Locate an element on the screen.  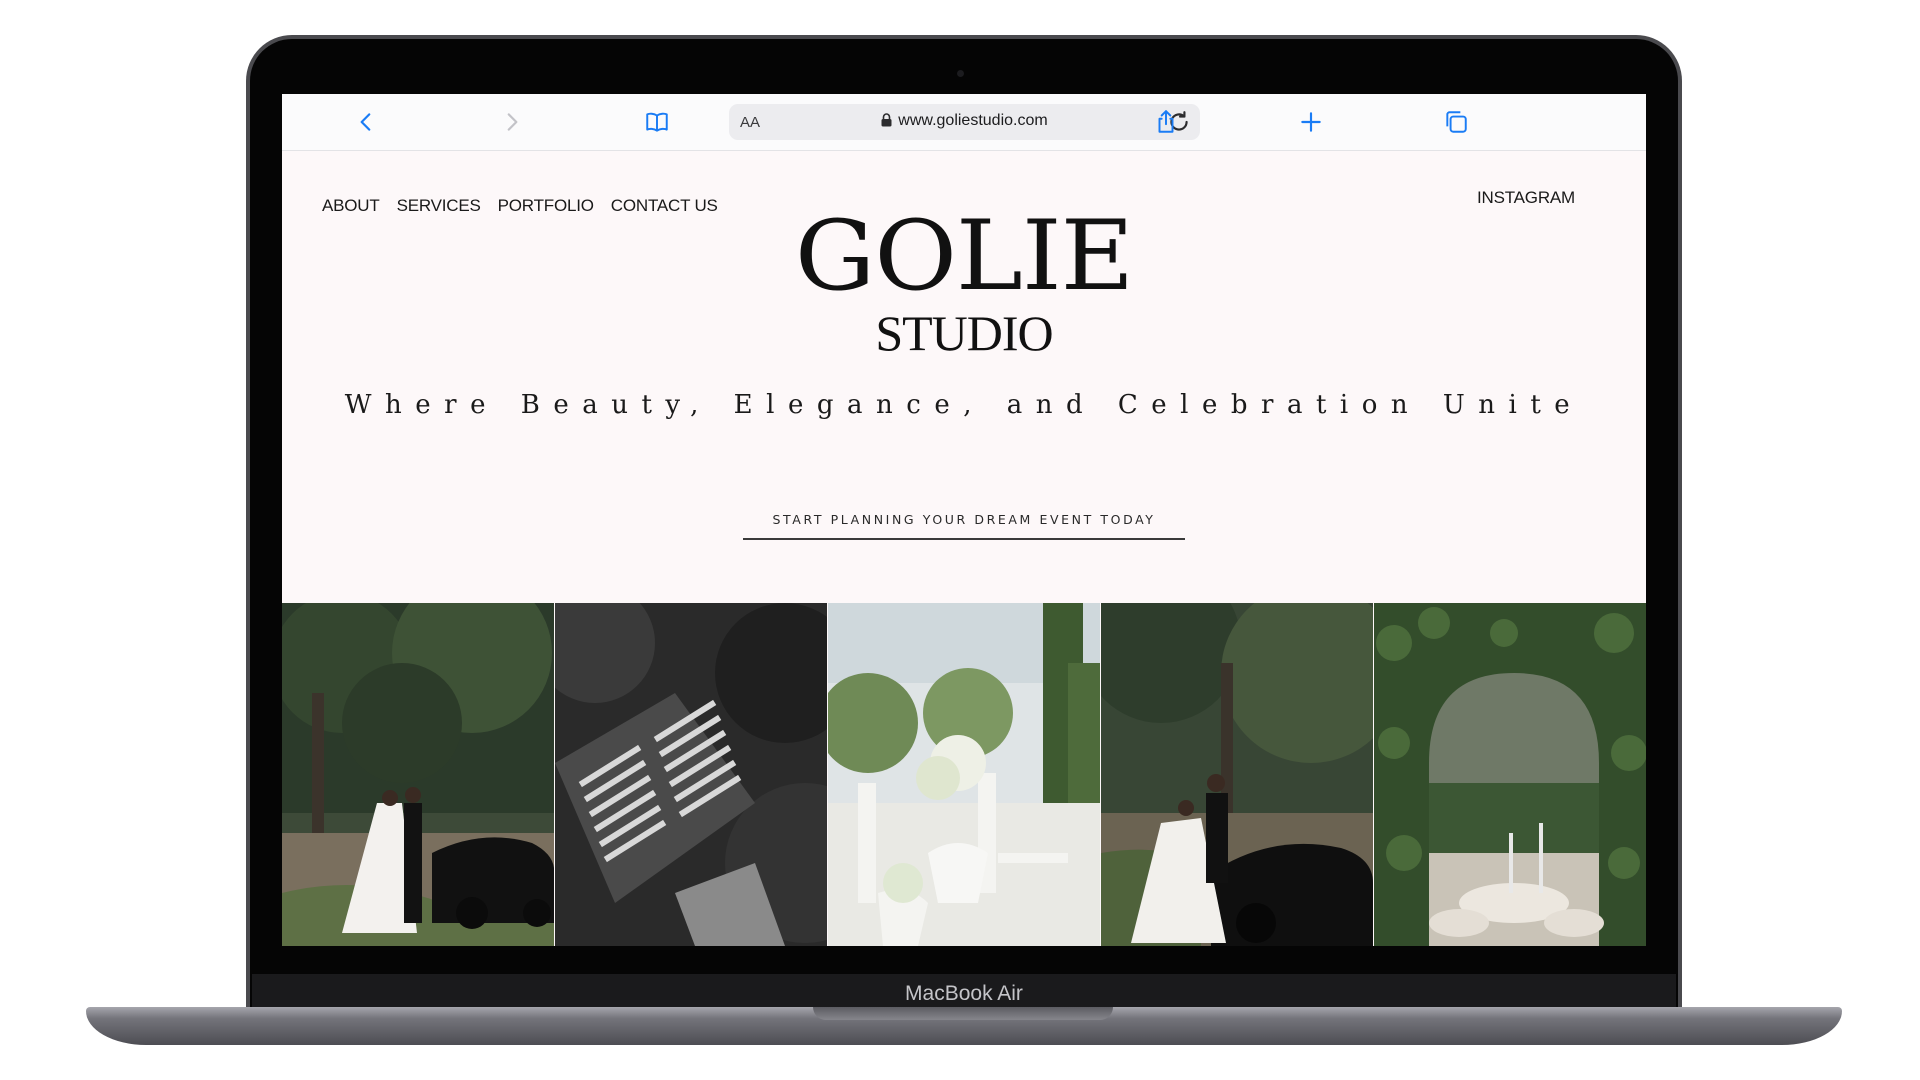
cta-link: START PLANNING YOUR DREAM EVENT TODAY is located at coordinates (964, 526).